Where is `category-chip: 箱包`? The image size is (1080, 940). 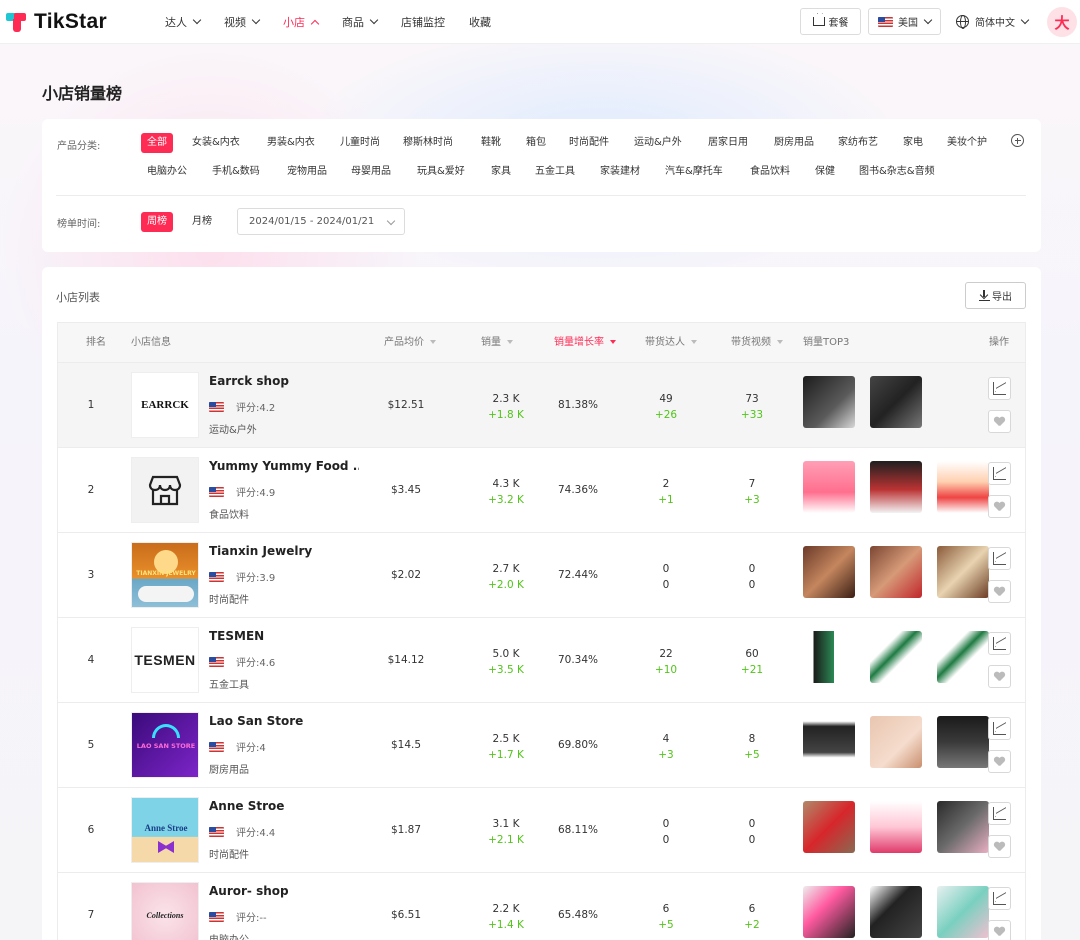 category-chip: 箱包 is located at coordinates (536, 143).